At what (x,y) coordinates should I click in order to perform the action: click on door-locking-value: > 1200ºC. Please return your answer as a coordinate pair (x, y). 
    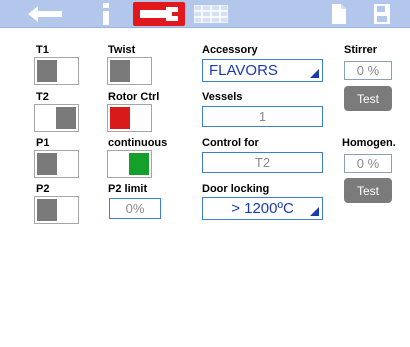
    Looking at the image, I should click on (262, 208).